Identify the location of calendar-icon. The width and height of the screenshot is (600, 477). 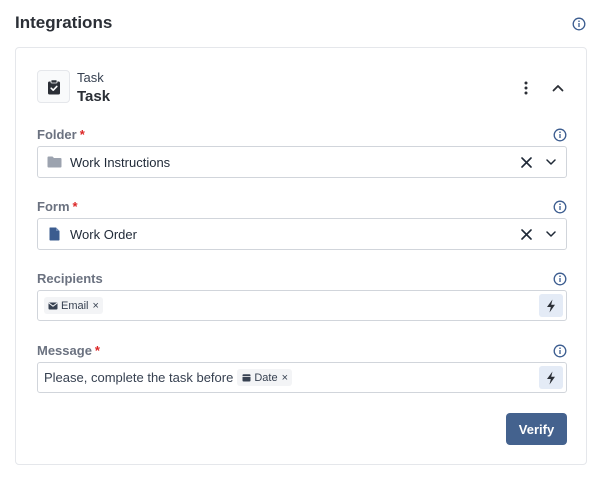
(246, 378).